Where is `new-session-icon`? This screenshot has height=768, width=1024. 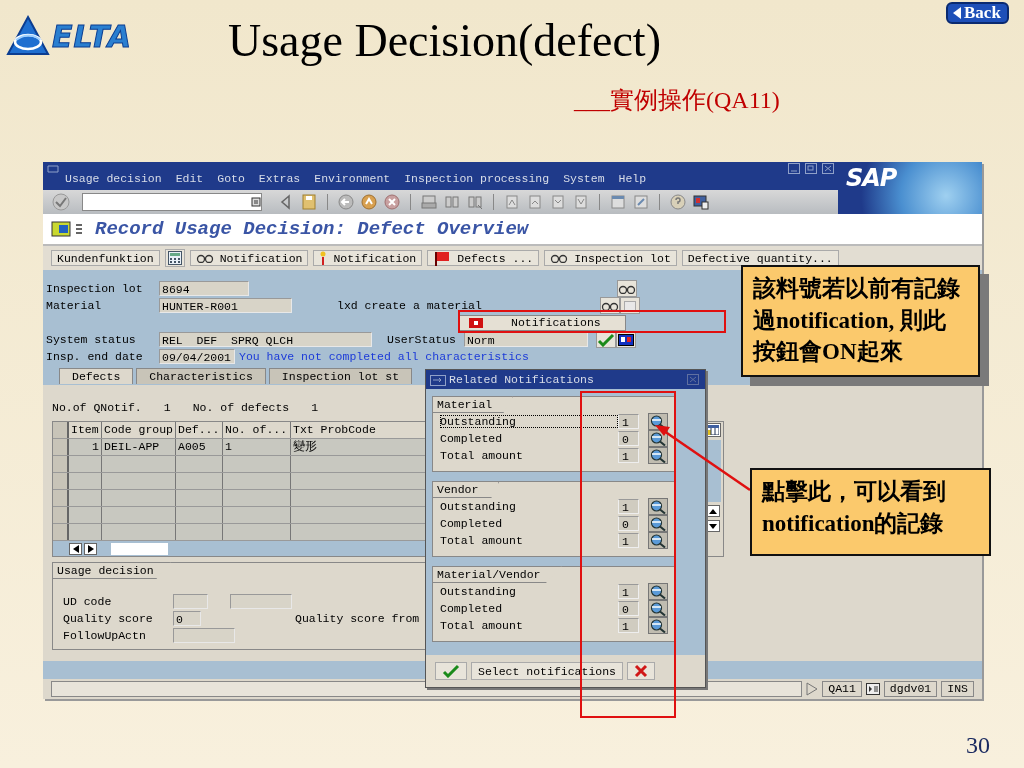 new-session-icon is located at coordinates (618, 202).